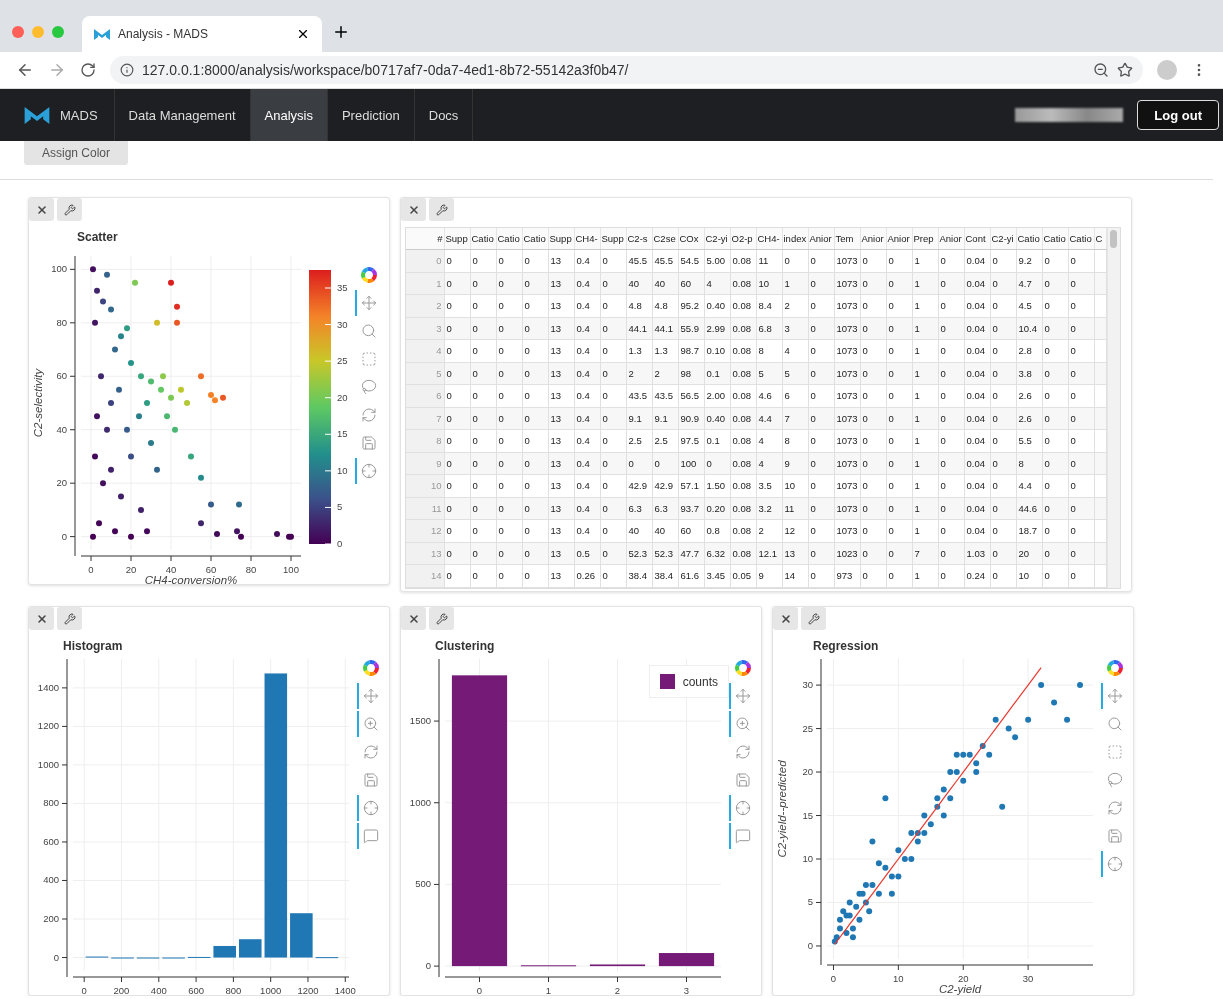 Image resolution: width=1223 pixels, height=999 pixels. What do you see at coordinates (425, 463) in the screenshot?
I see `row-index: 9` at bounding box center [425, 463].